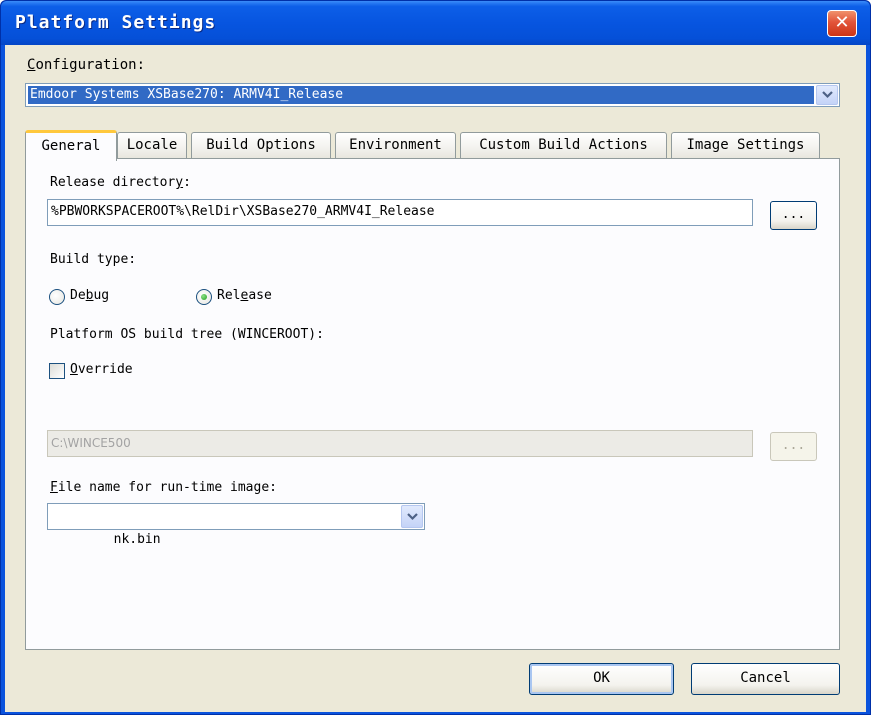 The width and height of the screenshot is (871, 715). What do you see at coordinates (57, 371) in the screenshot?
I see `override-checkbox` at bounding box center [57, 371].